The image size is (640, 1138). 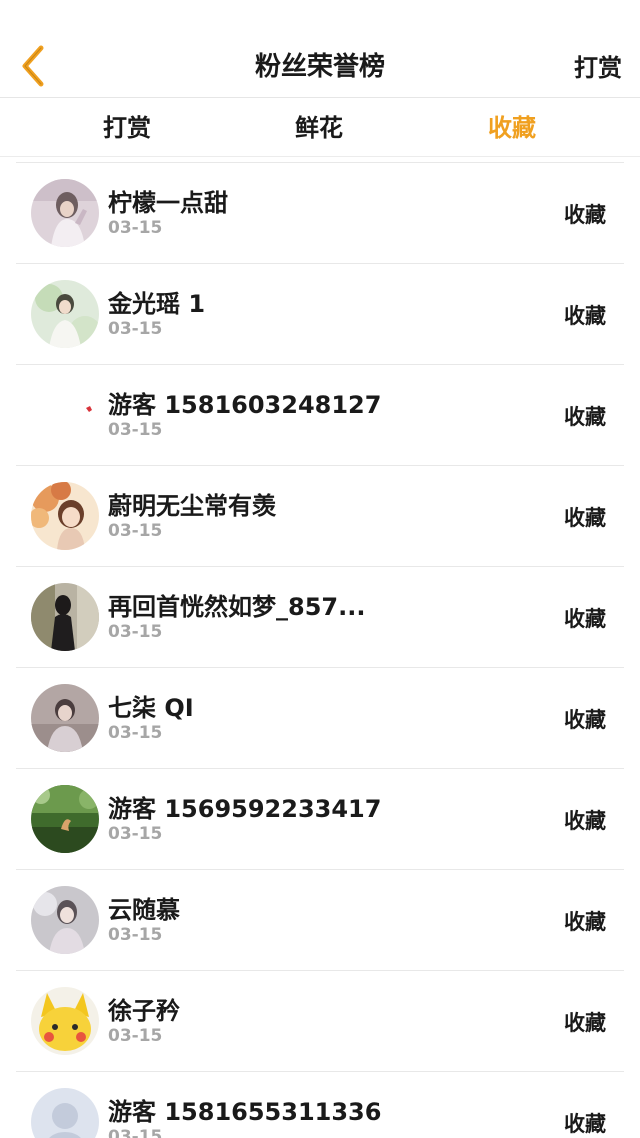 I want to click on tab-reward: 打赏, so click(x=127, y=128).